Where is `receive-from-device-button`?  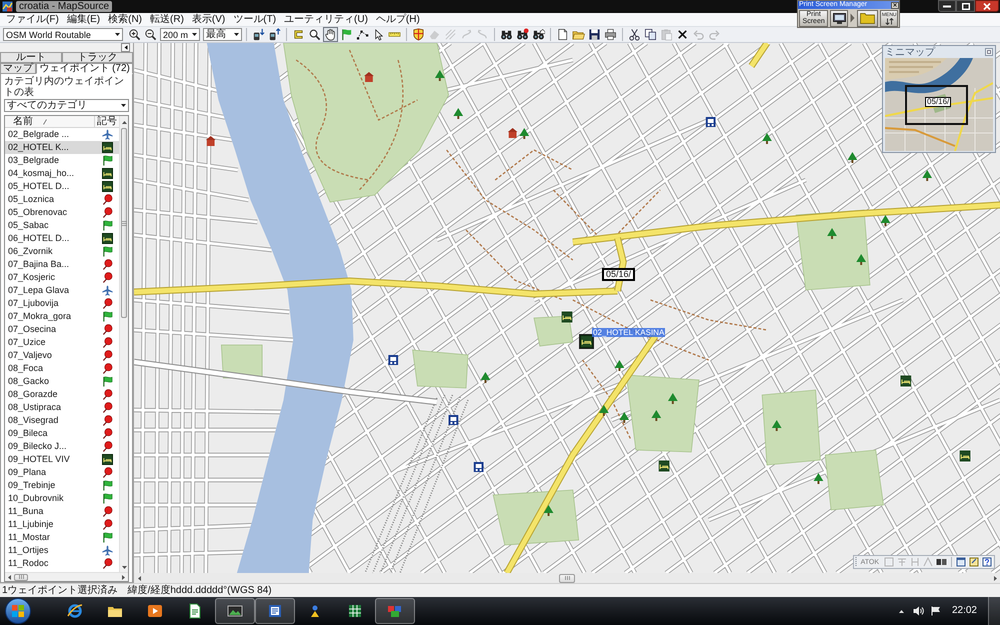
receive-from-device-button is located at coordinates (258, 34).